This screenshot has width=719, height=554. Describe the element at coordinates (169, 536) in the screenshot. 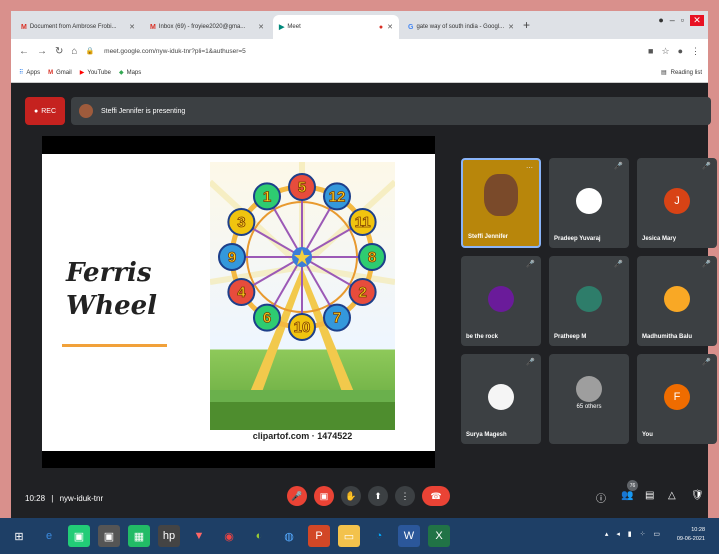

I see `hp-icon: hp` at that location.